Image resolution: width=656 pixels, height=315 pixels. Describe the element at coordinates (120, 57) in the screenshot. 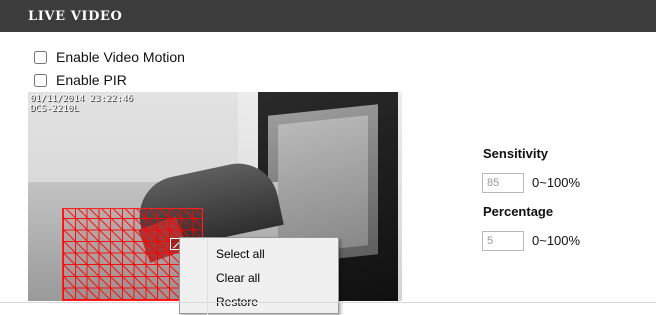

I see `enable-video-motion-label: Enable Video Motion` at that location.